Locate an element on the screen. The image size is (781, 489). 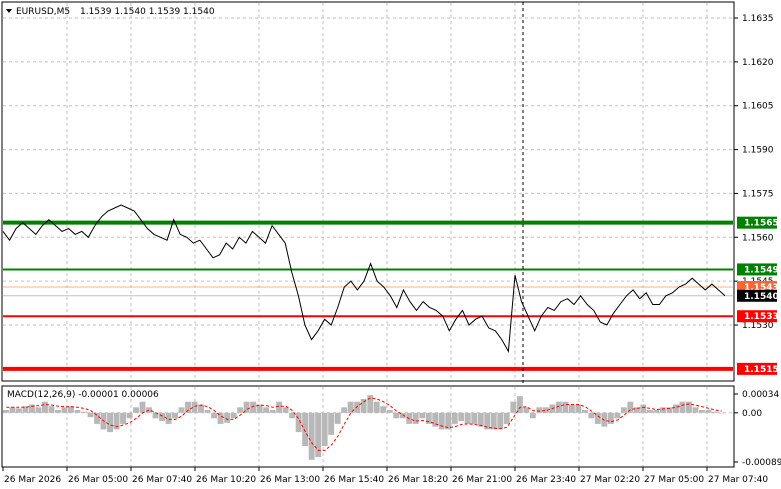
macd-tick-label: -0.00089 is located at coordinates (761, 463).